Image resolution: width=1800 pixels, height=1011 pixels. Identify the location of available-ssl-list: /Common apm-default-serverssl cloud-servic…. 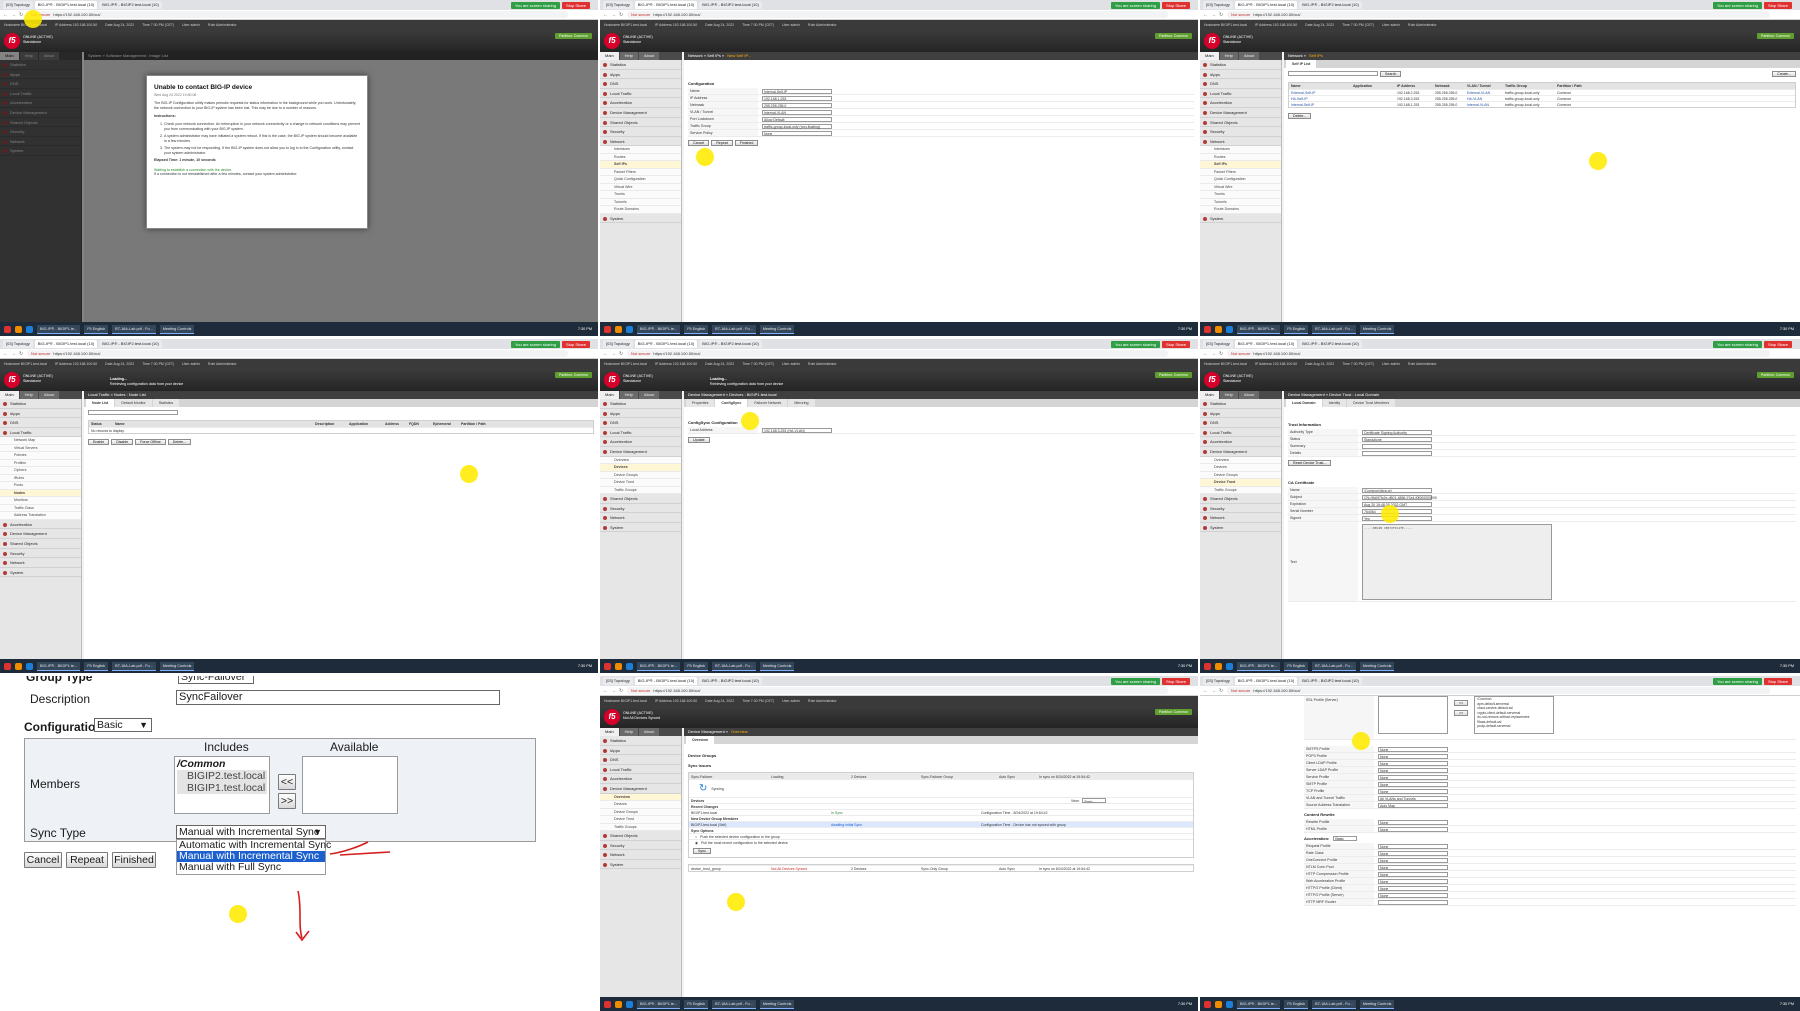
(1514, 715).